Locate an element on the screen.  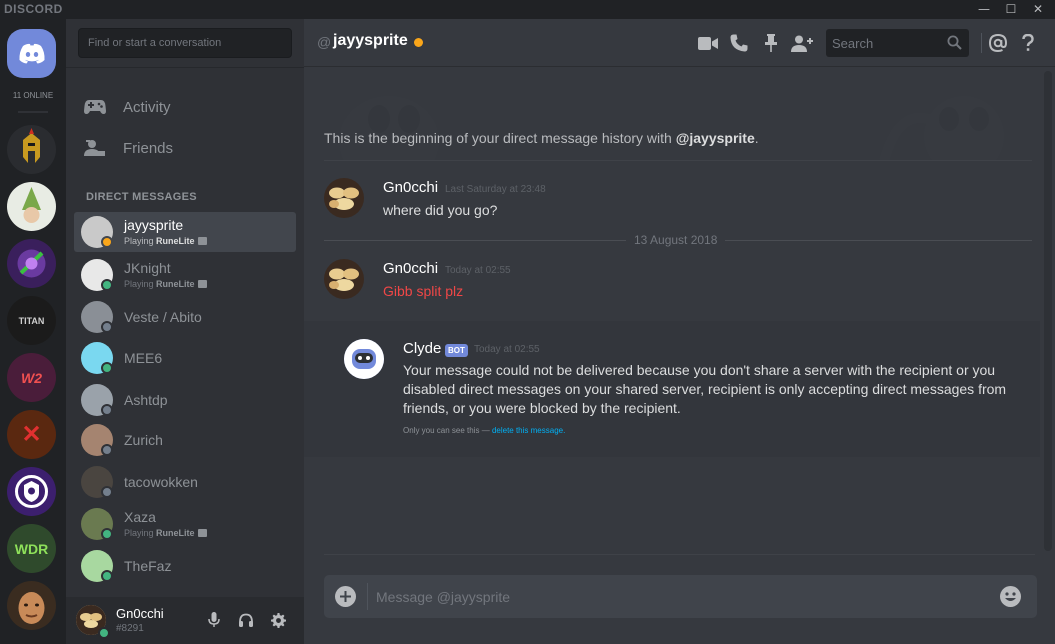
deafen-button is located at coordinates (246, 620).